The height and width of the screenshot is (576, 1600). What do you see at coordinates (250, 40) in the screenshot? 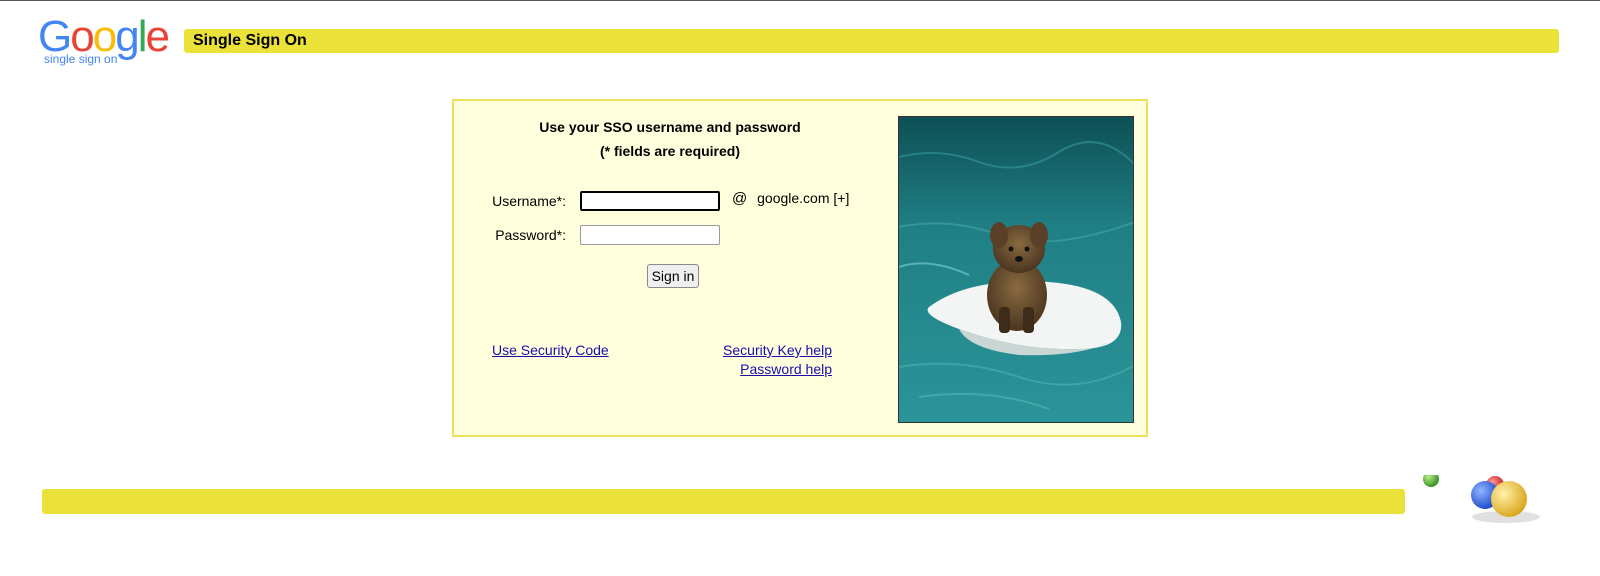
I see `page-title: Single Sign On` at bounding box center [250, 40].